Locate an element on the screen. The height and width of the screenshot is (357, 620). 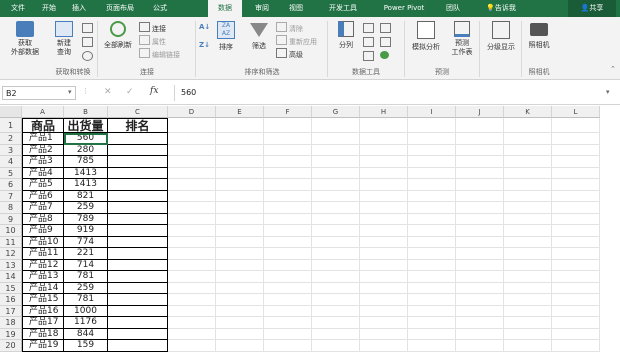
row-header: 1 is located at coordinates (11, 125).